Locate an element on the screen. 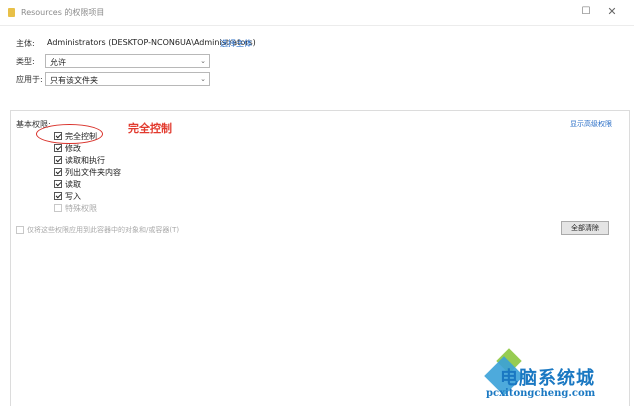  perm-label: 写入 is located at coordinates (73, 196).